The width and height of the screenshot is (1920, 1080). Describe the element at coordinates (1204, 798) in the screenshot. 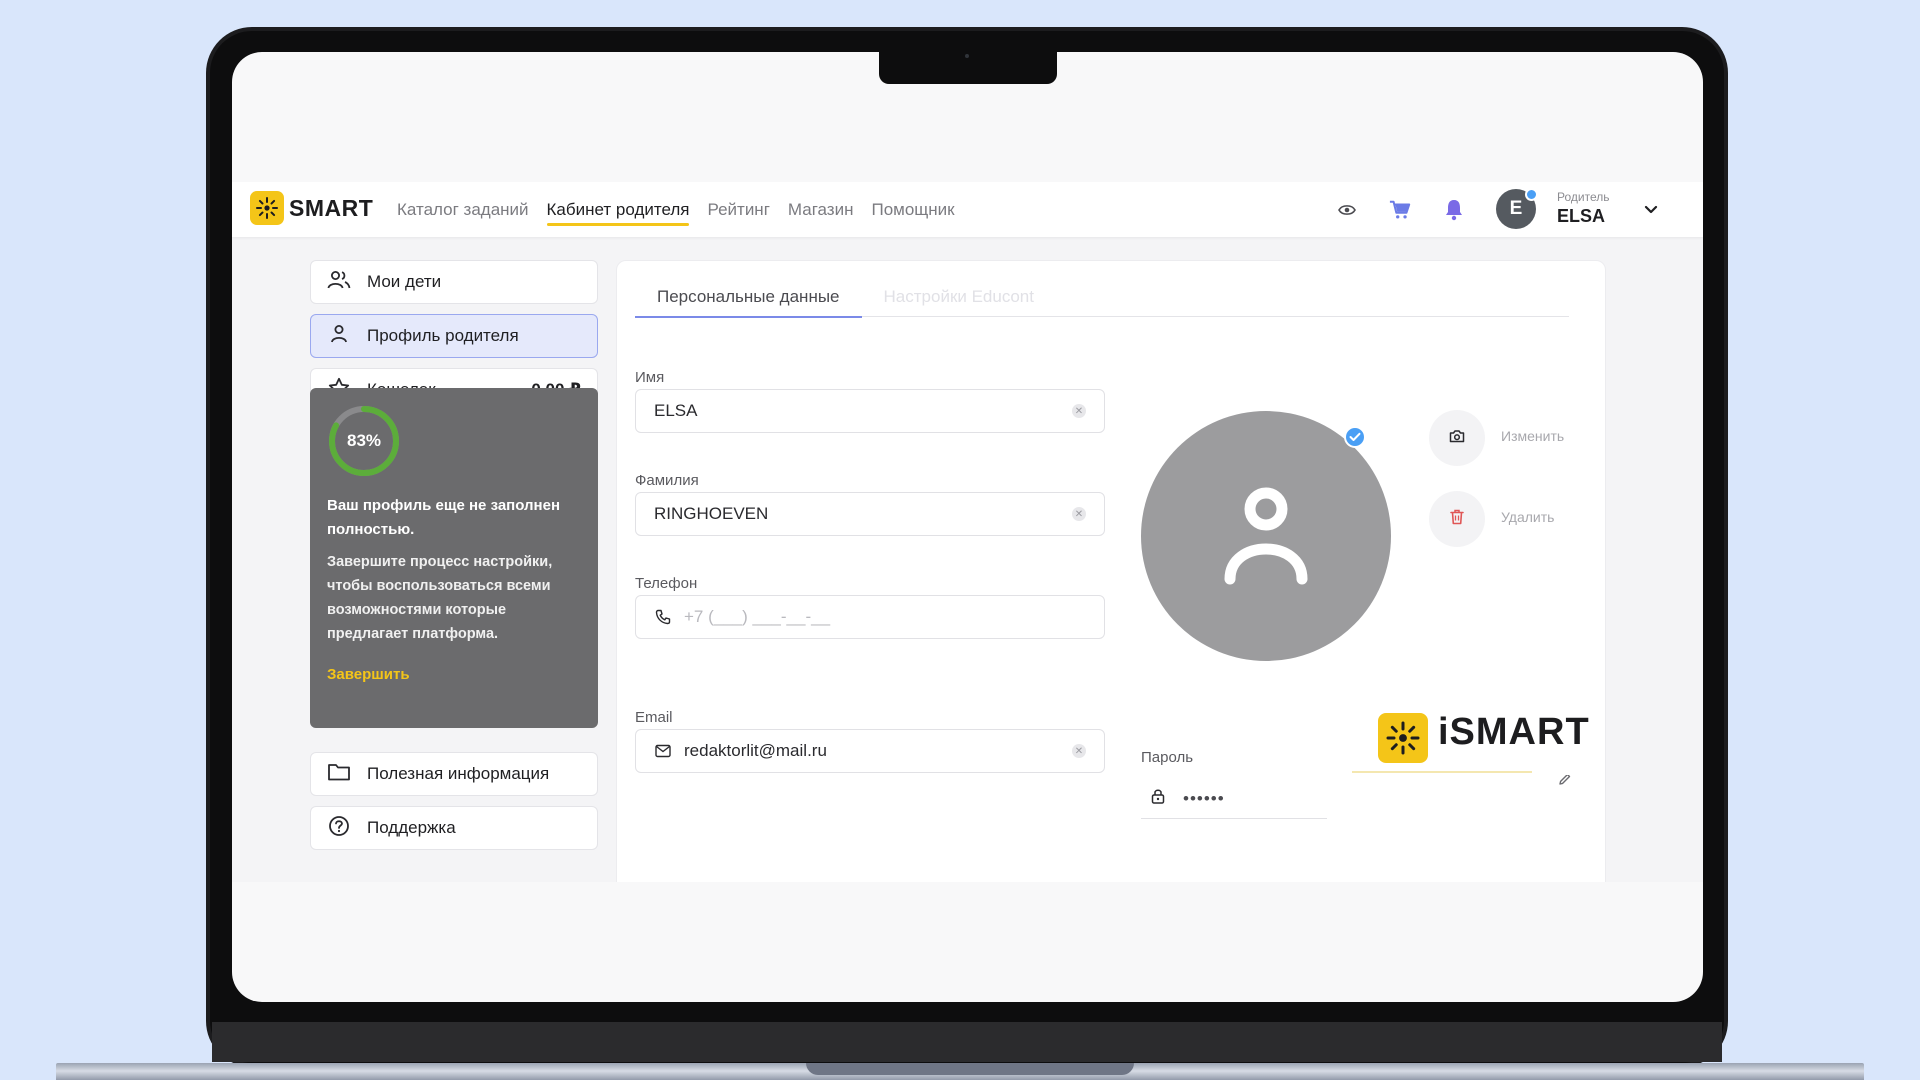

I see `password-value: ••••••` at that location.